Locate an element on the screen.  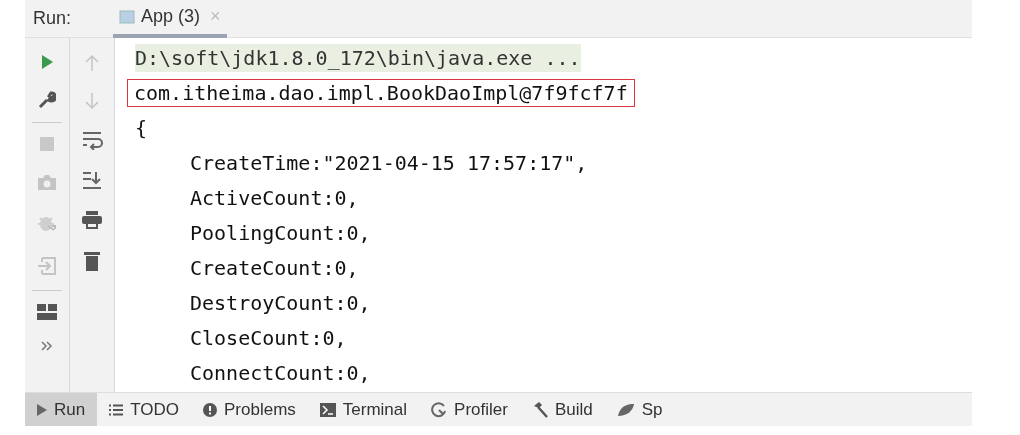
tool-window-tab: Problems is located at coordinates (249, 409).